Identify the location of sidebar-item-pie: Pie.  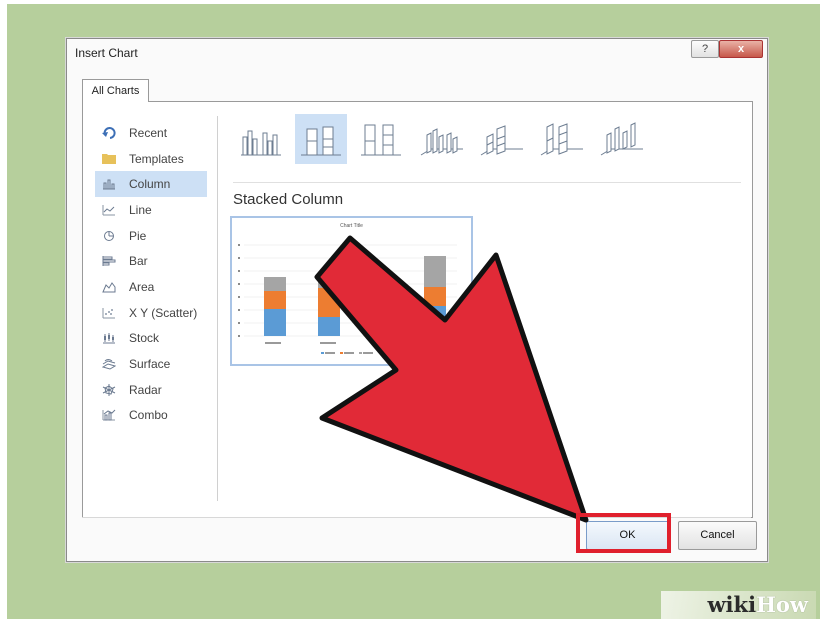
(151, 236).